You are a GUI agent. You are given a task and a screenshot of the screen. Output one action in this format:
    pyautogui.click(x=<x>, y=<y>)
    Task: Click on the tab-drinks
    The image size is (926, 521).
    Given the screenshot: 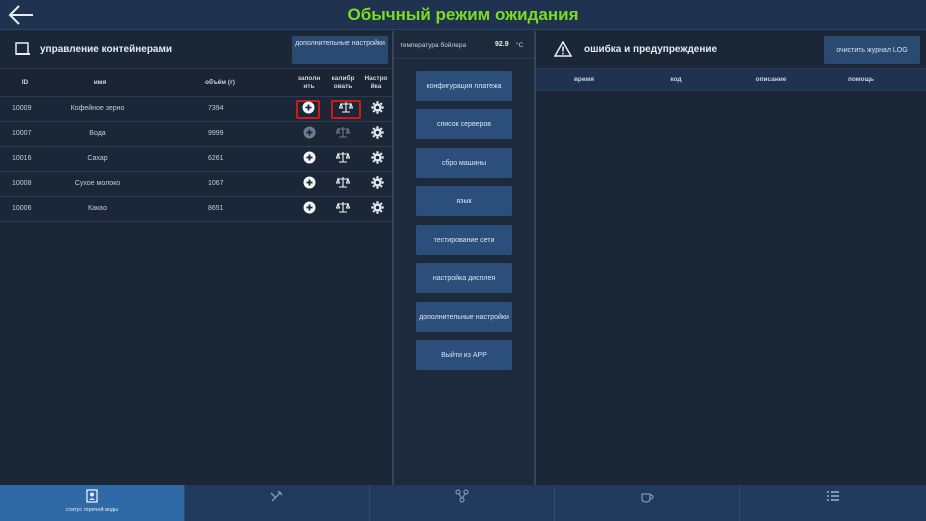 What is the action you would take?
    pyautogui.click(x=647, y=503)
    